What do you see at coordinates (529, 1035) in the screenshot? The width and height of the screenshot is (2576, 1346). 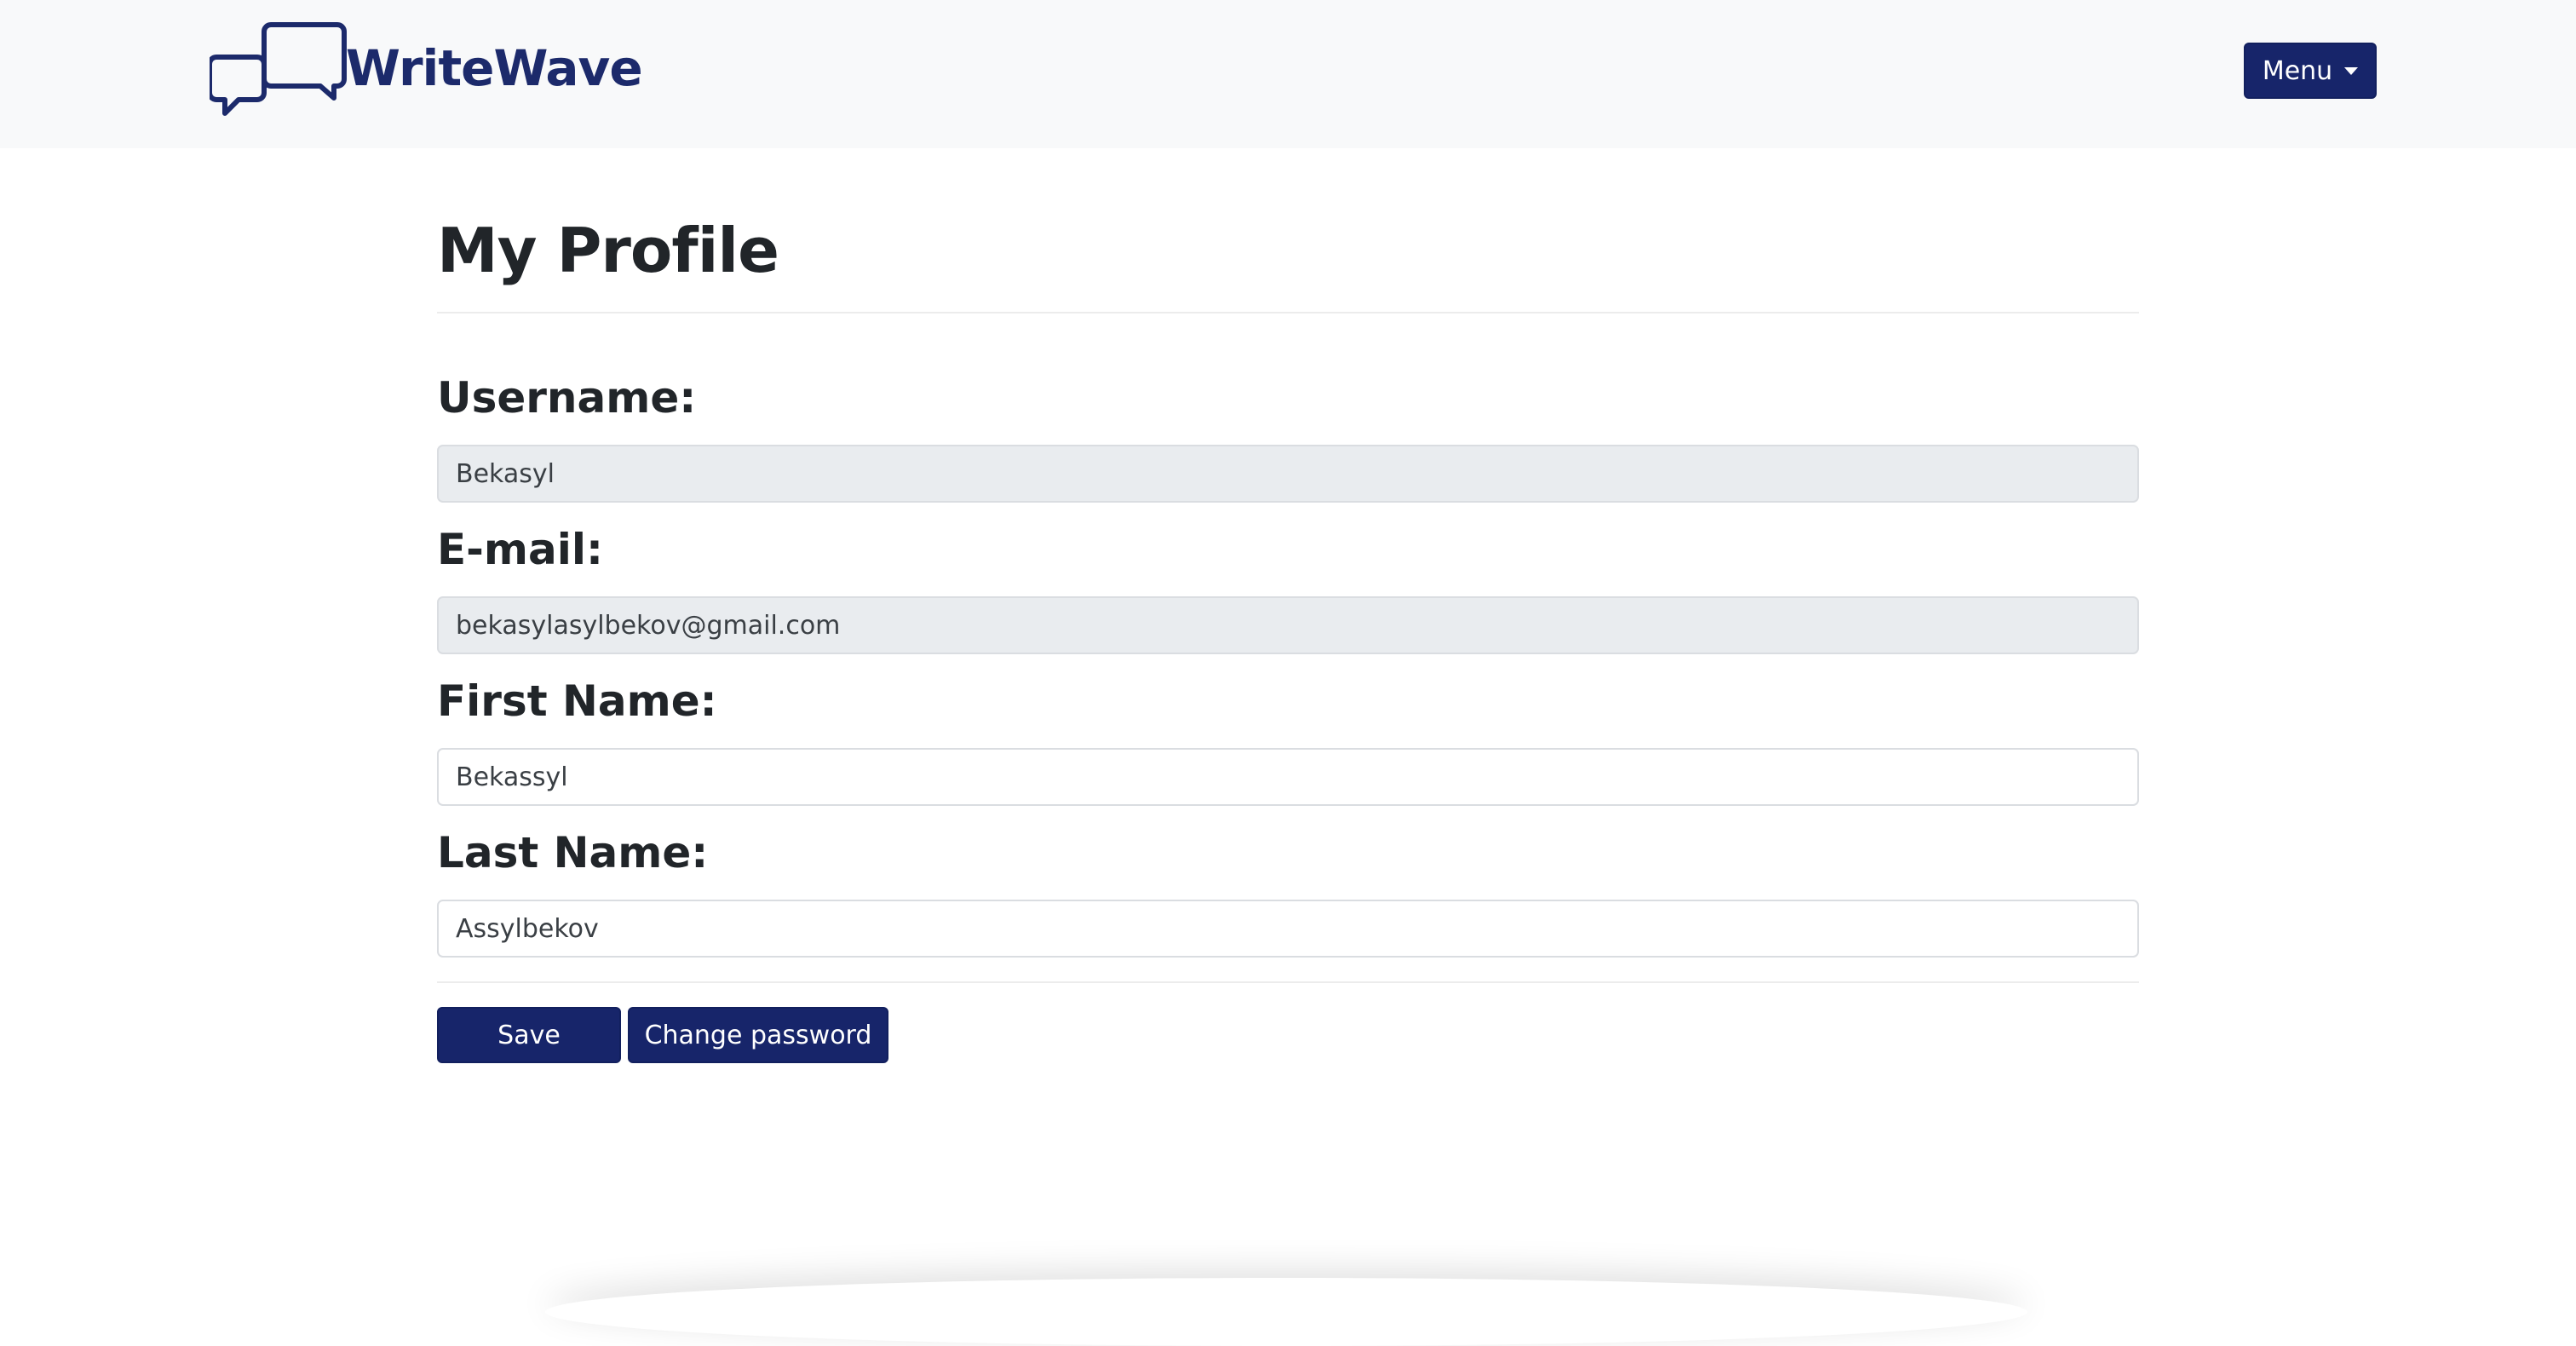 I see `save-button: Save` at bounding box center [529, 1035].